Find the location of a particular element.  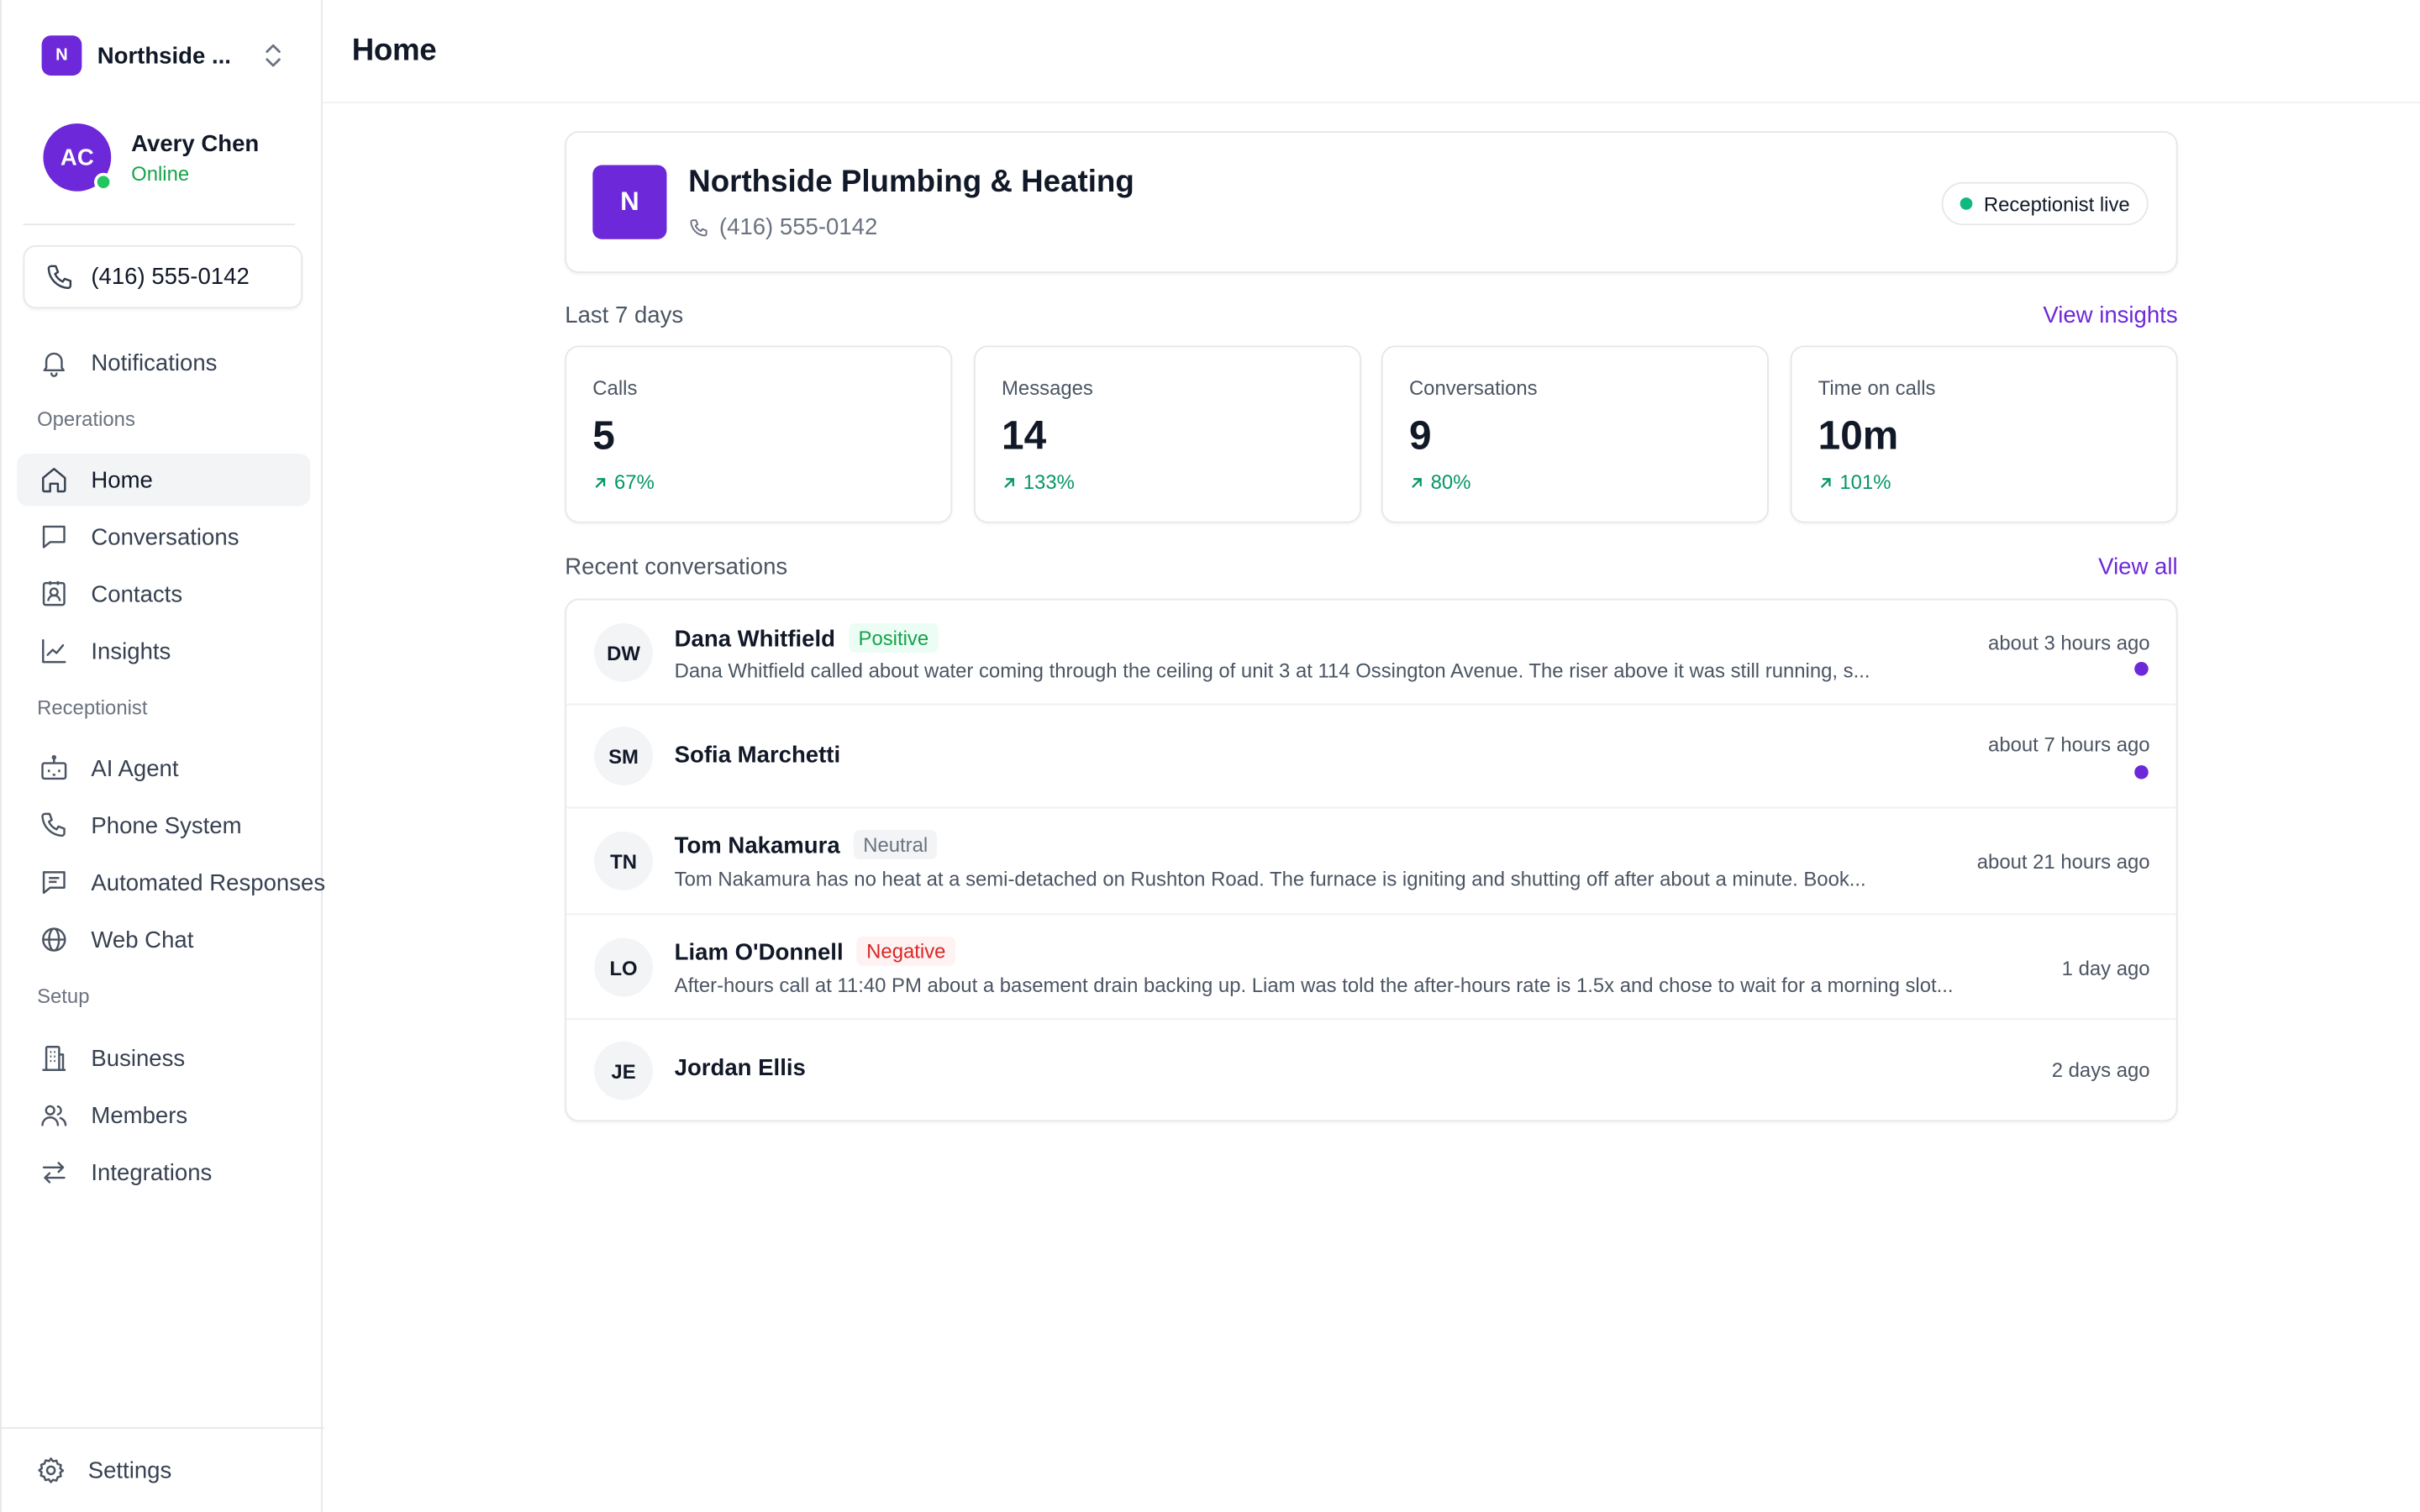

conversation-row: SM Sofia Marchetti about 7 hours ago is located at coordinates (1371, 757).